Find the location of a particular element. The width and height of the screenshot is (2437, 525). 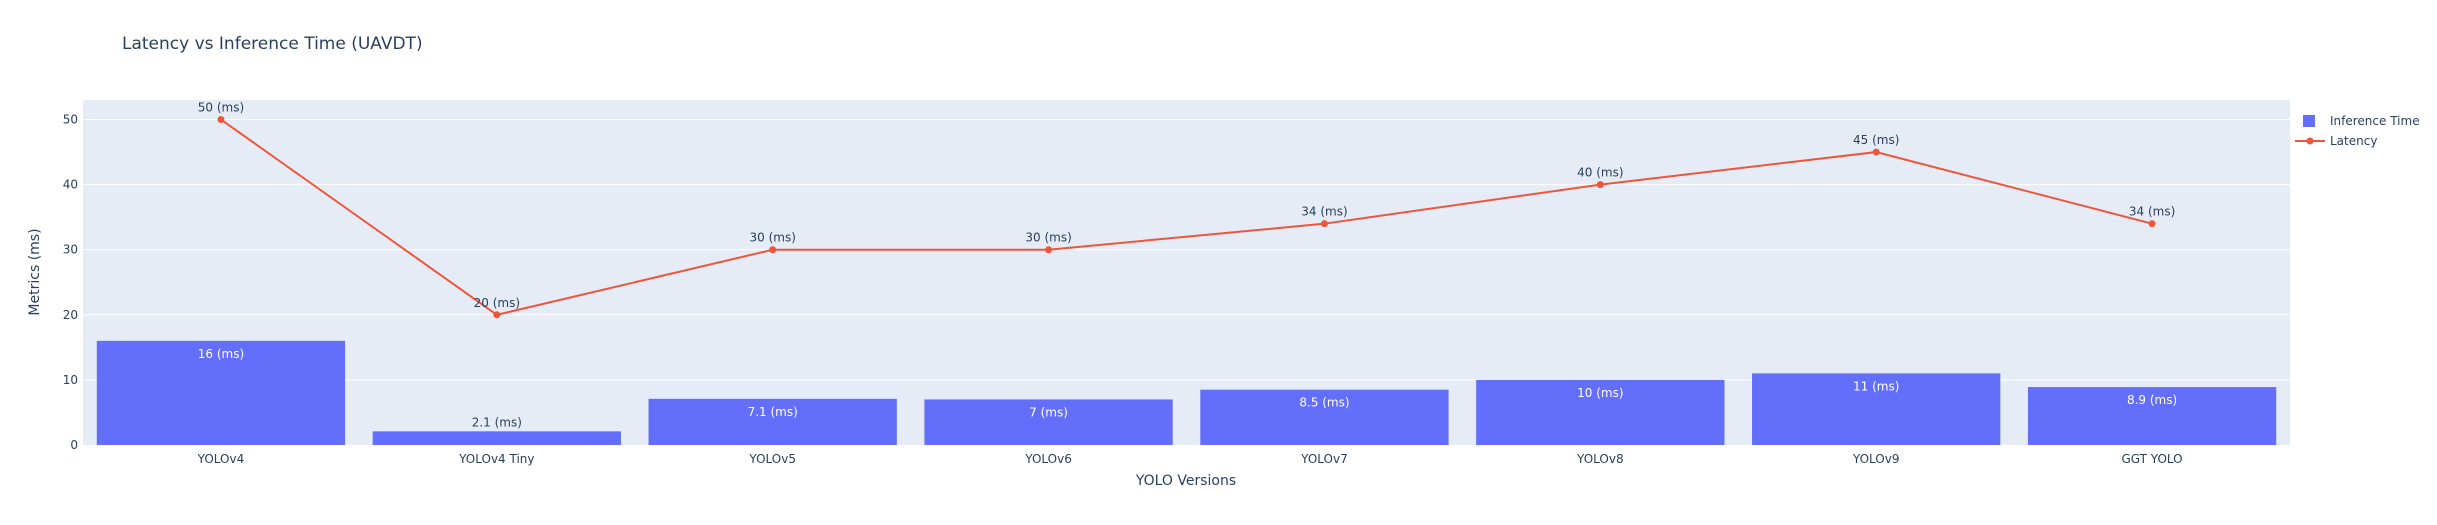

x-tick-label-4: YOLOv7 is located at coordinates (1324, 459).